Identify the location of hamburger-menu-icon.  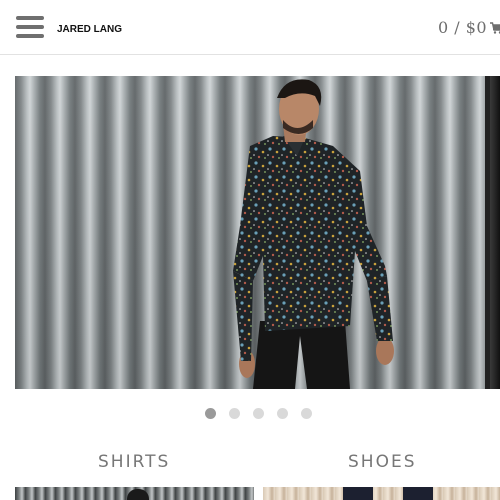
(30, 27).